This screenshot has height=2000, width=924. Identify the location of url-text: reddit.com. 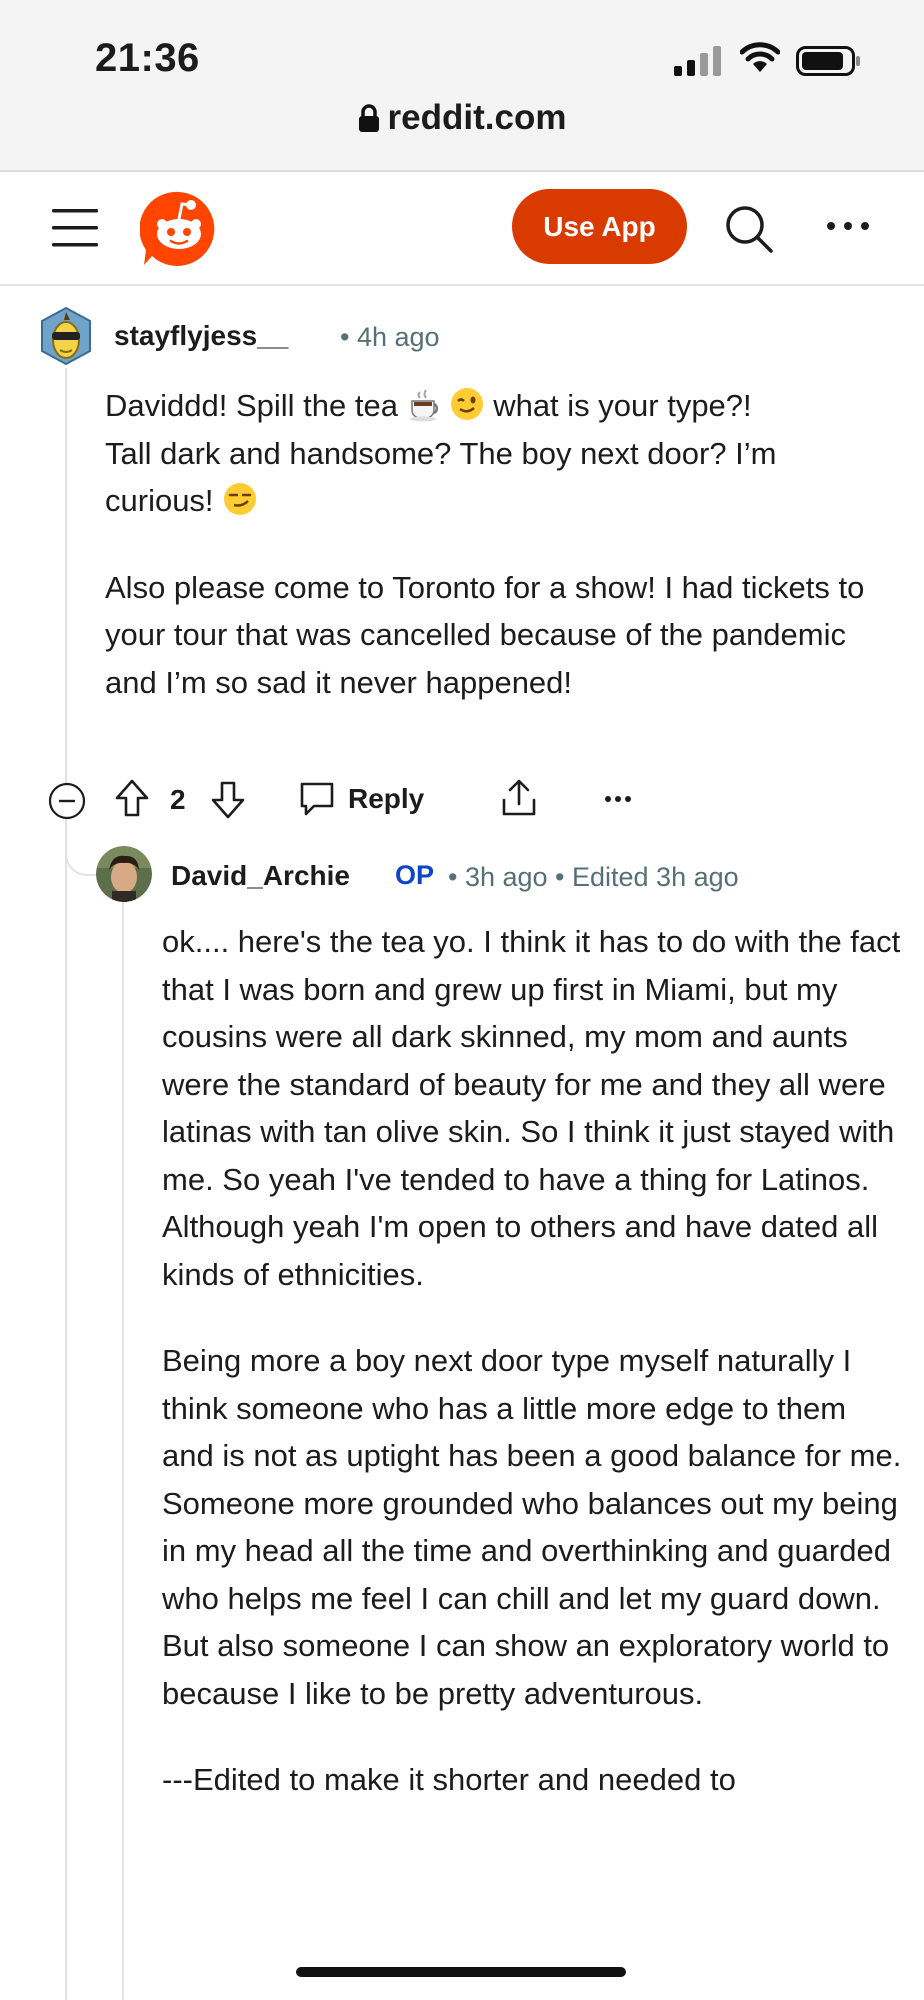
(477, 117).